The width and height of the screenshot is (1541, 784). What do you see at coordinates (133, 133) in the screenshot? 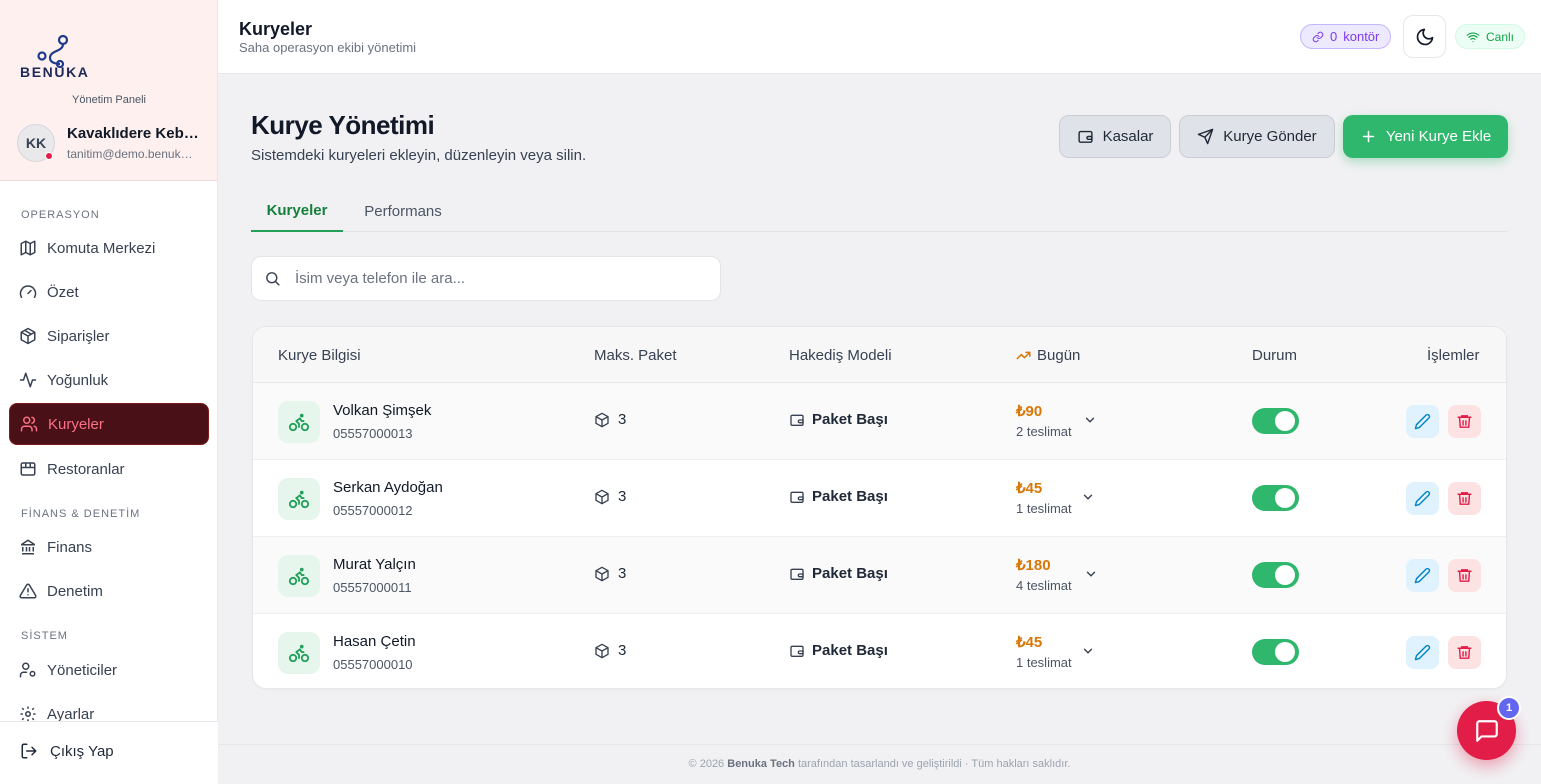
I see `user-name: Kavaklıdere Kebap` at bounding box center [133, 133].